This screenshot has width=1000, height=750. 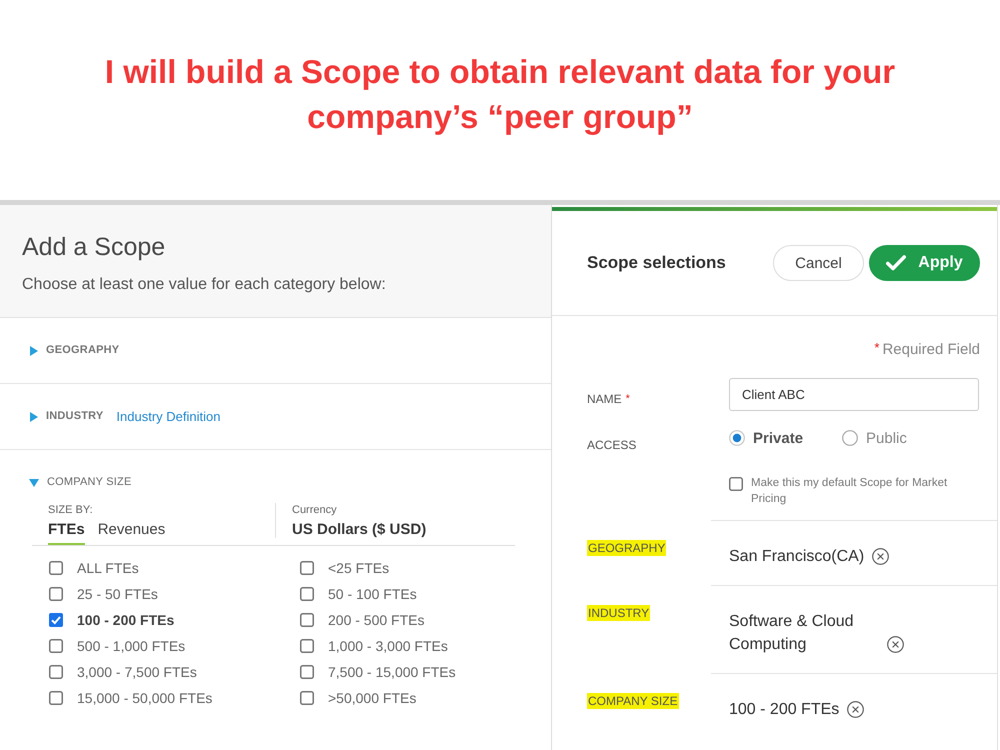 What do you see at coordinates (67, 416) in the screenshot?
I see `section-toggle: INDUSTRY` at bounding box center [67, 416].